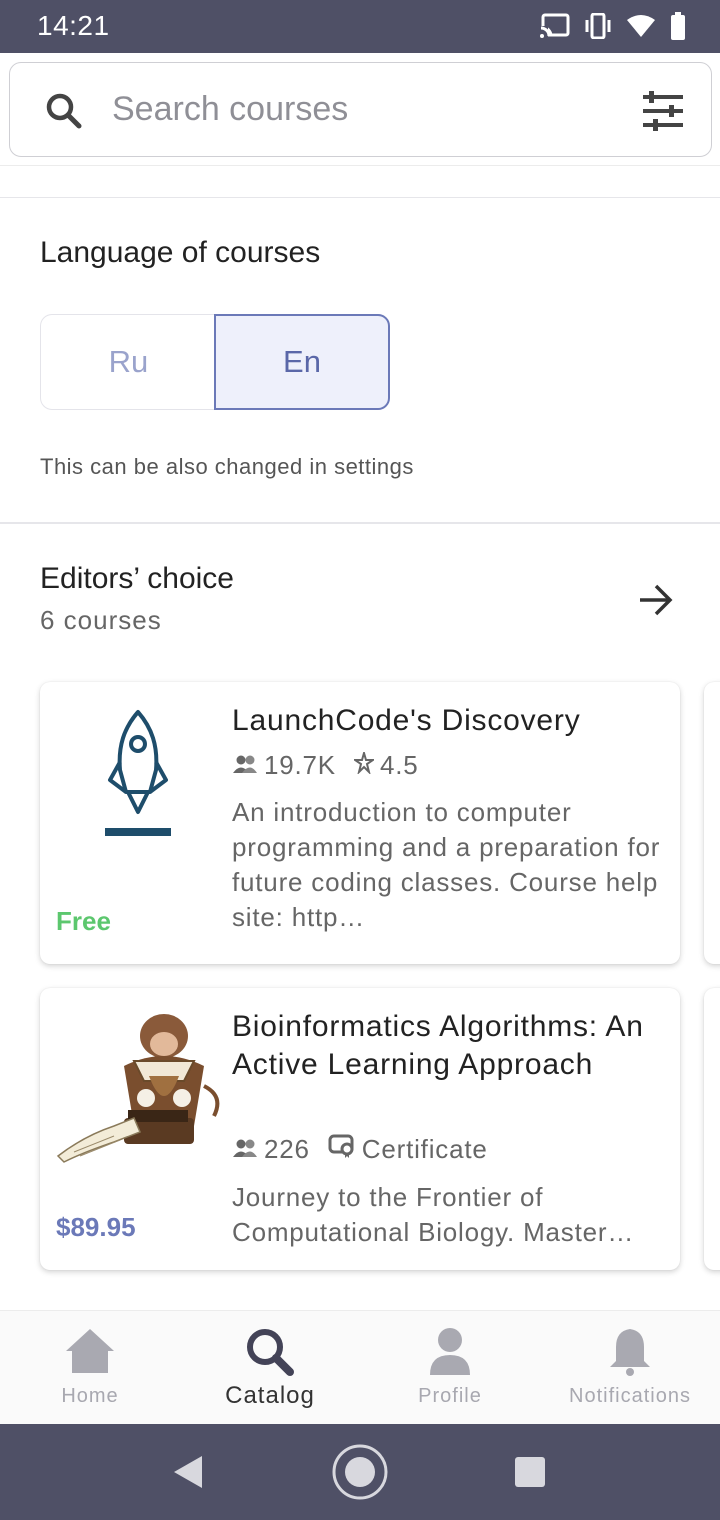 Image resolution: width=720 pixels, height=1520 pixels. Describe the element at coordinates (137, 578) in the screenshot. I see `editors-choice-title: Editors’ choice` at that location.